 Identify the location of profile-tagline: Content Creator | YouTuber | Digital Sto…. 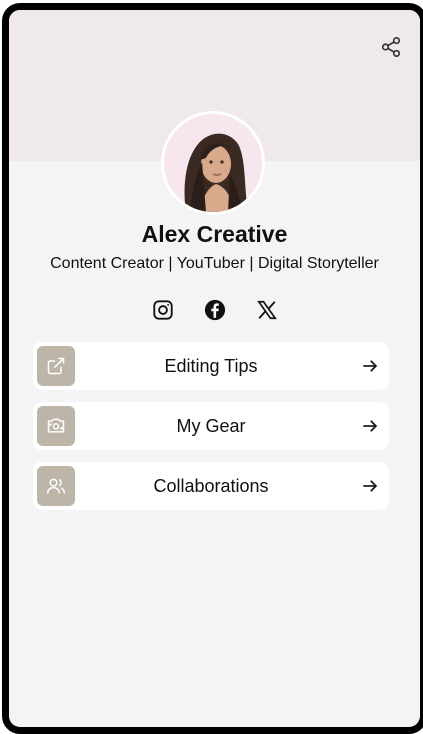
(214, 263).